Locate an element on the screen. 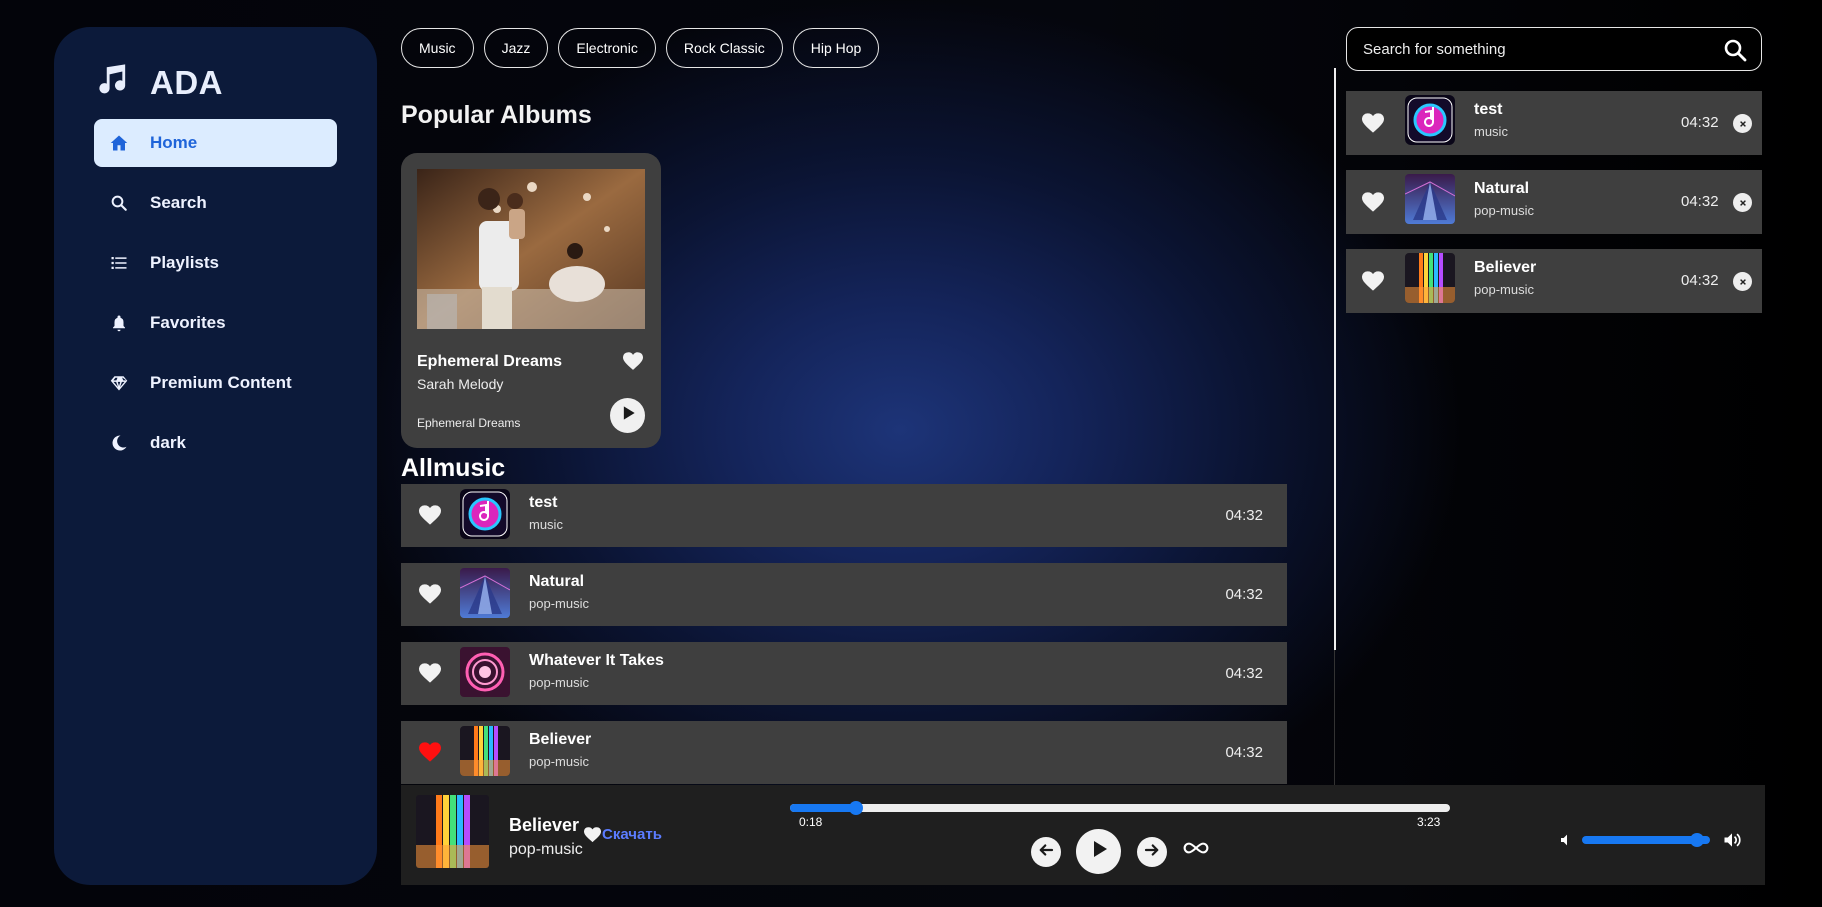  next-button is located at coordinates (1152, 852).